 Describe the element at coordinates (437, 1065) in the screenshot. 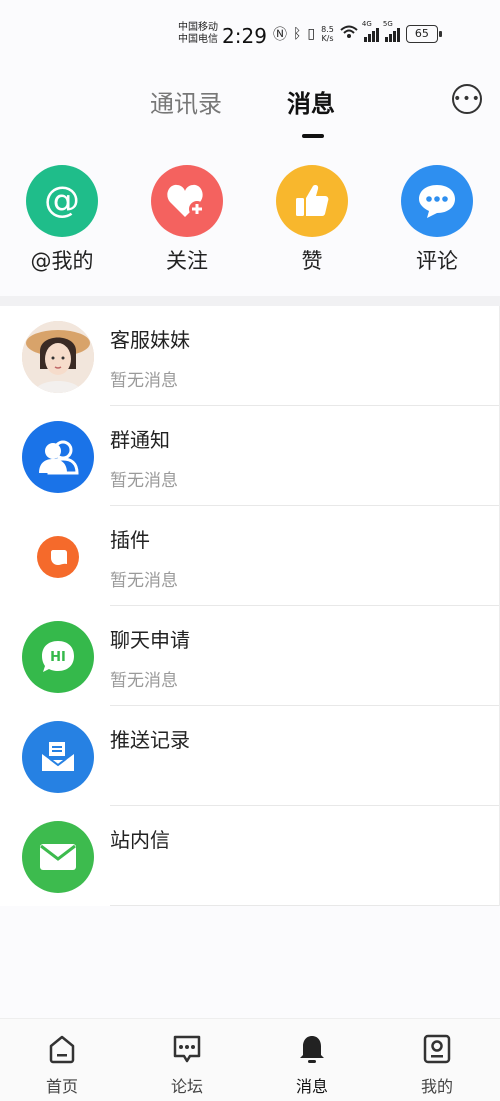

I see `nav-mine: 我的` at that location.